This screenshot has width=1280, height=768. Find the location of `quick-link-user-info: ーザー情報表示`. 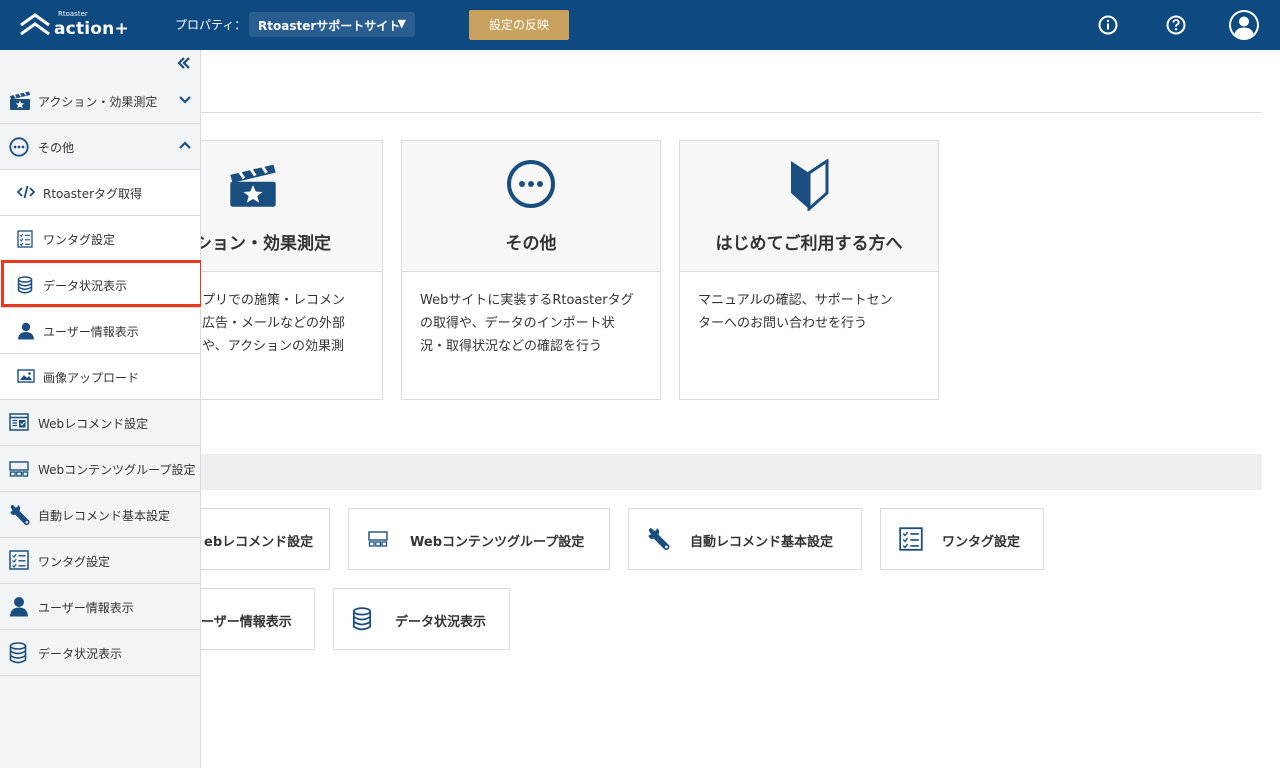

quick-link-user-info: ーザー情報表示 is located at coordinates (258, 619).